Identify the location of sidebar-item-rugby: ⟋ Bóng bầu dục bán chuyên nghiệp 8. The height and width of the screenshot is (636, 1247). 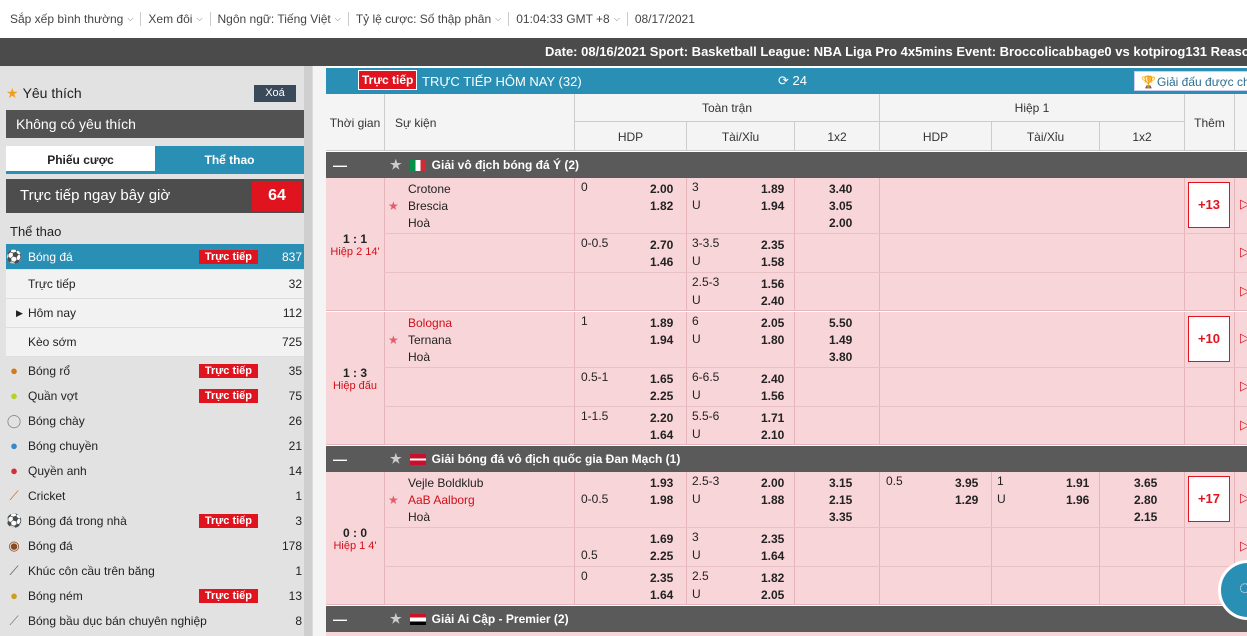
(155, 620).